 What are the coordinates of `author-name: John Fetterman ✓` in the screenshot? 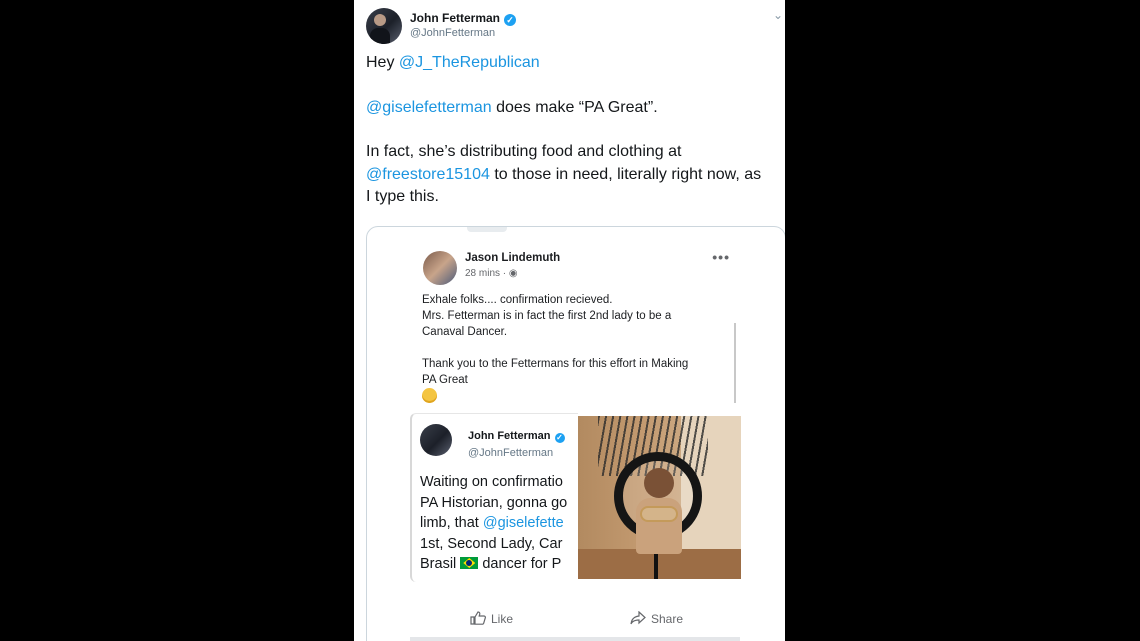 It's located at (463, 18).